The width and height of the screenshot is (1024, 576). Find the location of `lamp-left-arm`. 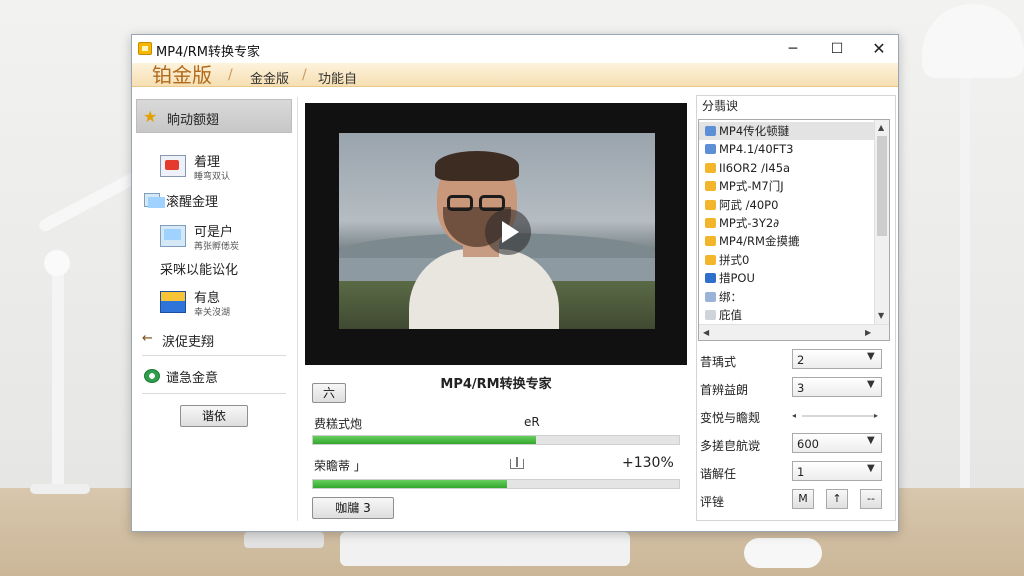

lamp-left-arm is located at coordinates (58, 370).